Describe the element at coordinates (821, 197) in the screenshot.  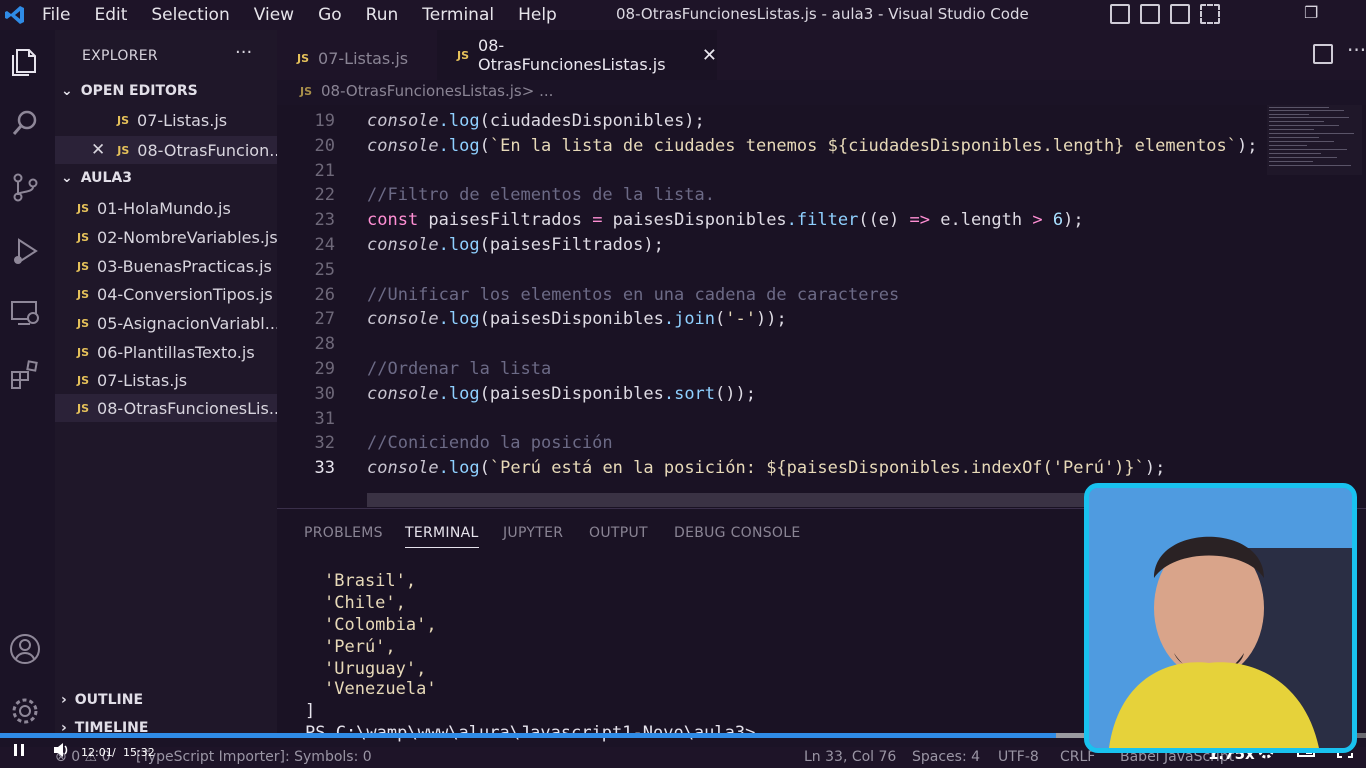
I see `code-line: 22 //Filtro de elementos de la lista.` at that location.